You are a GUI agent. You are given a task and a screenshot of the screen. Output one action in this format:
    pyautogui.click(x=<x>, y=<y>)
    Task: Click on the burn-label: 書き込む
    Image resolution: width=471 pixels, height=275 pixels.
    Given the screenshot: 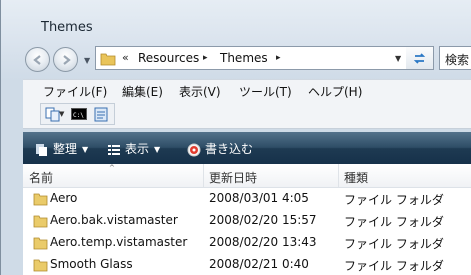 What is the action you would take?
    pyautogui.click(x=229, y=149)
    